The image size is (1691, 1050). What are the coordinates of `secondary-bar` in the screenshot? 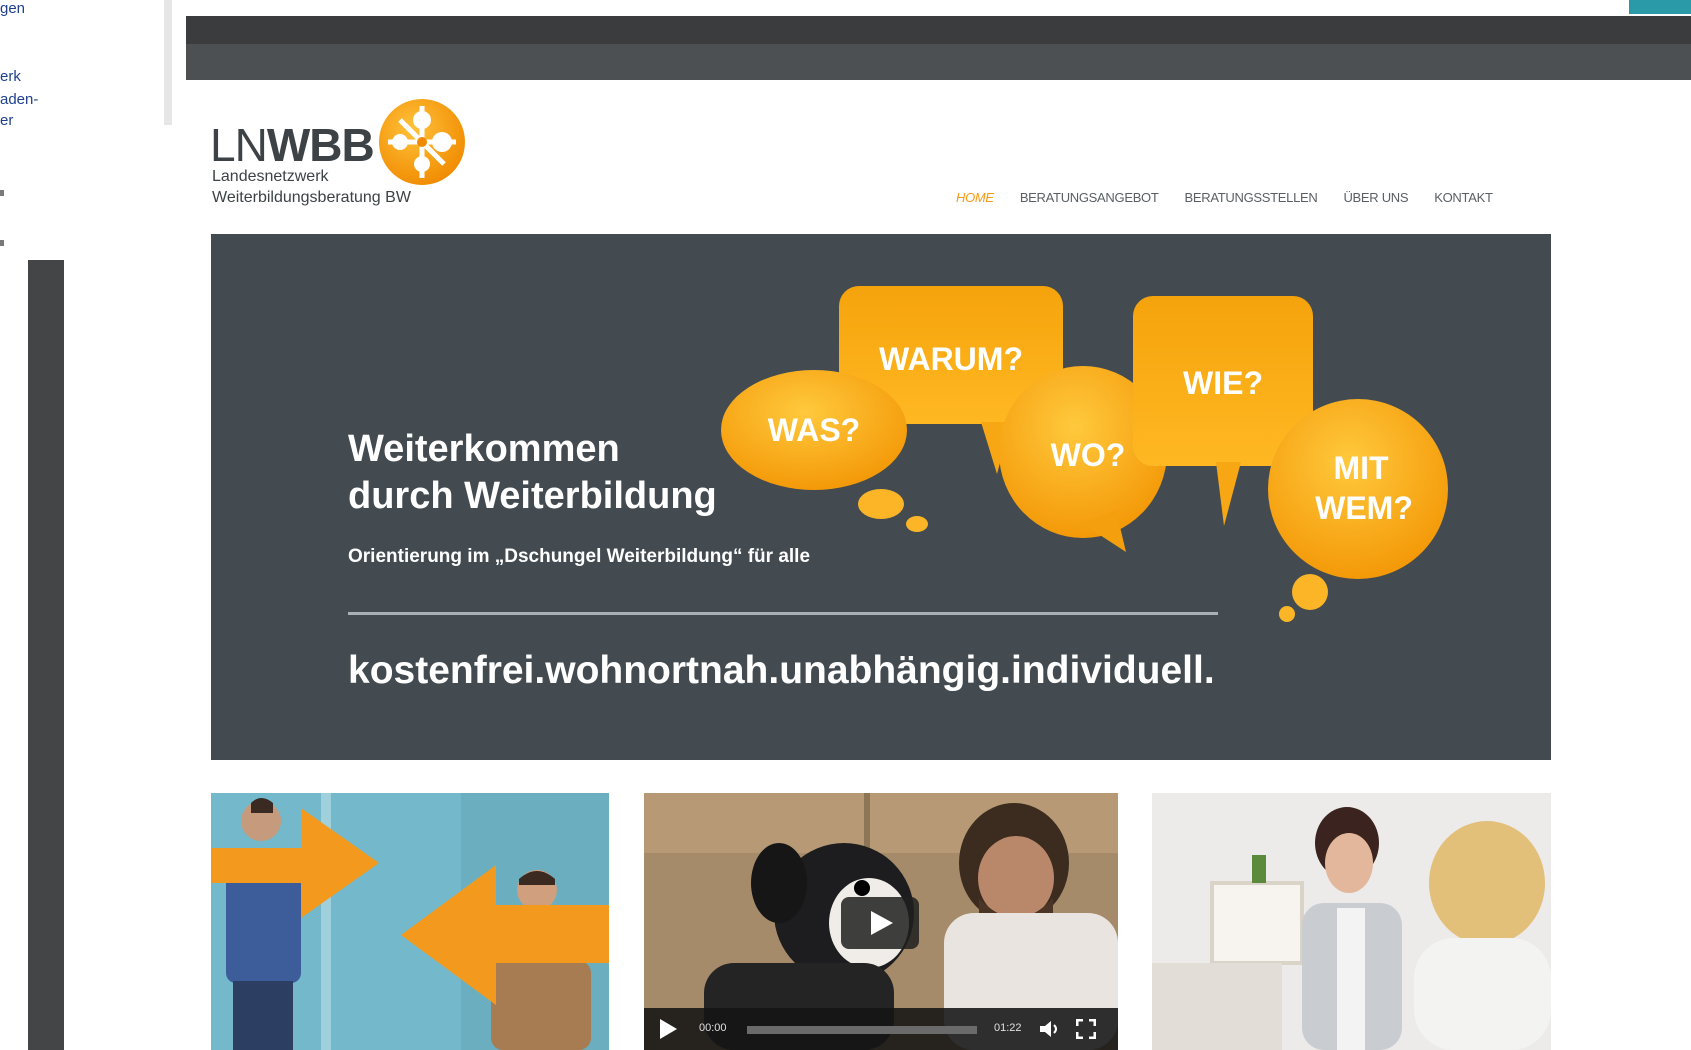 It's located at (938, 62).